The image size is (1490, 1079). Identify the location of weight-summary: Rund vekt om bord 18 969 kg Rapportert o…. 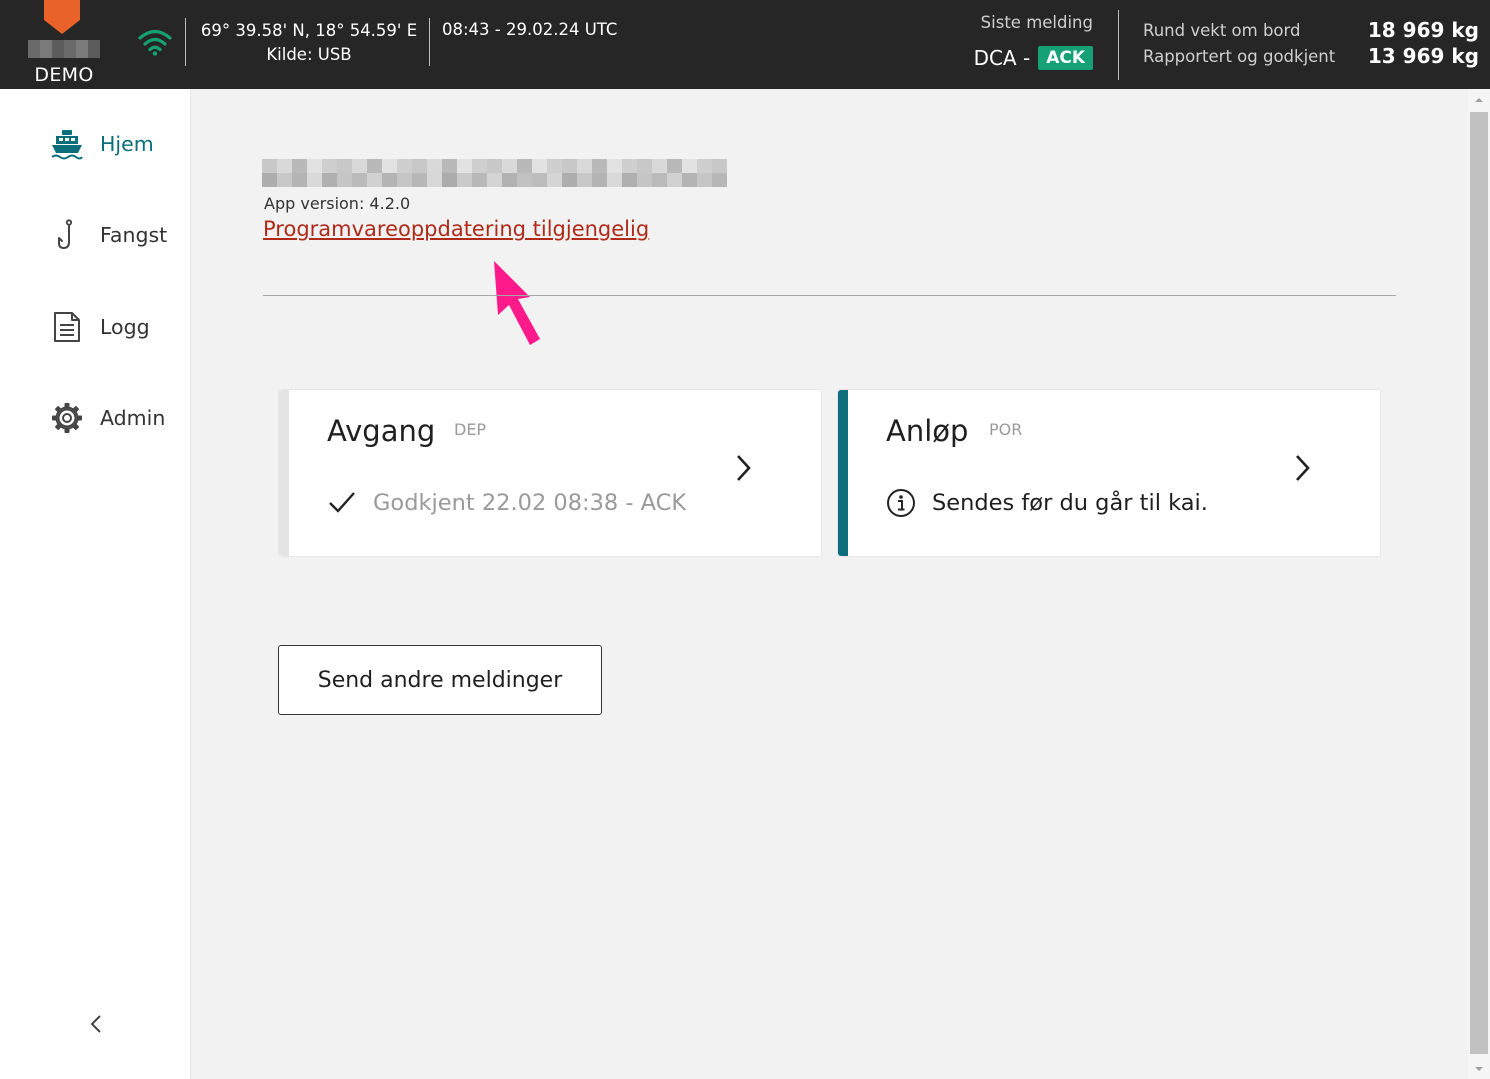
(1311, 43).